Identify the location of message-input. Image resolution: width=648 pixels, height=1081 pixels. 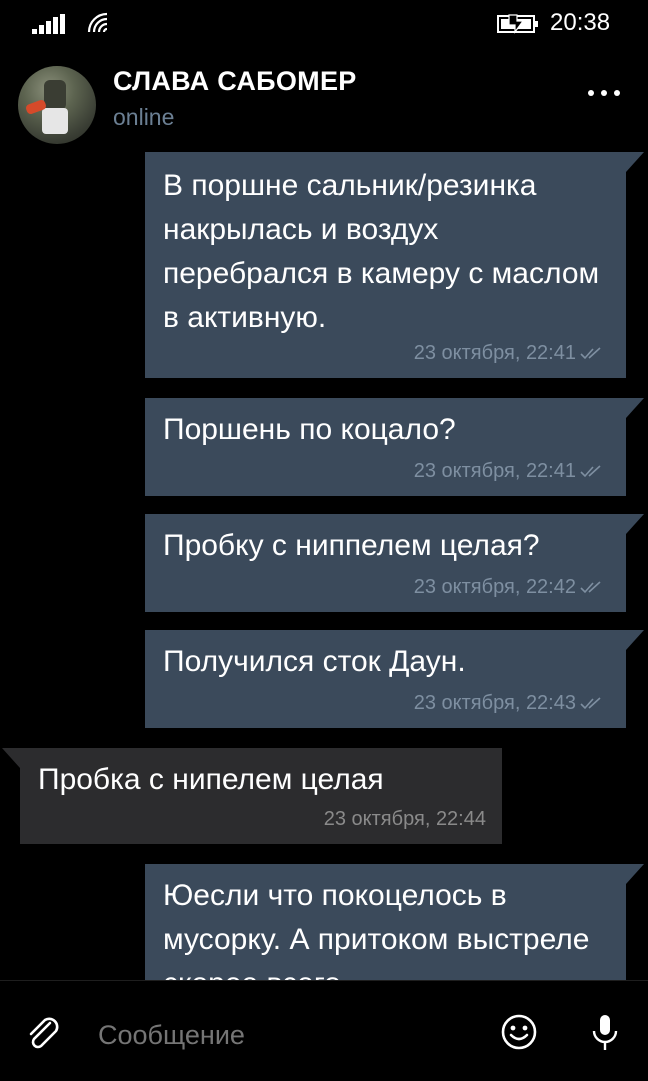
(288, 1035).